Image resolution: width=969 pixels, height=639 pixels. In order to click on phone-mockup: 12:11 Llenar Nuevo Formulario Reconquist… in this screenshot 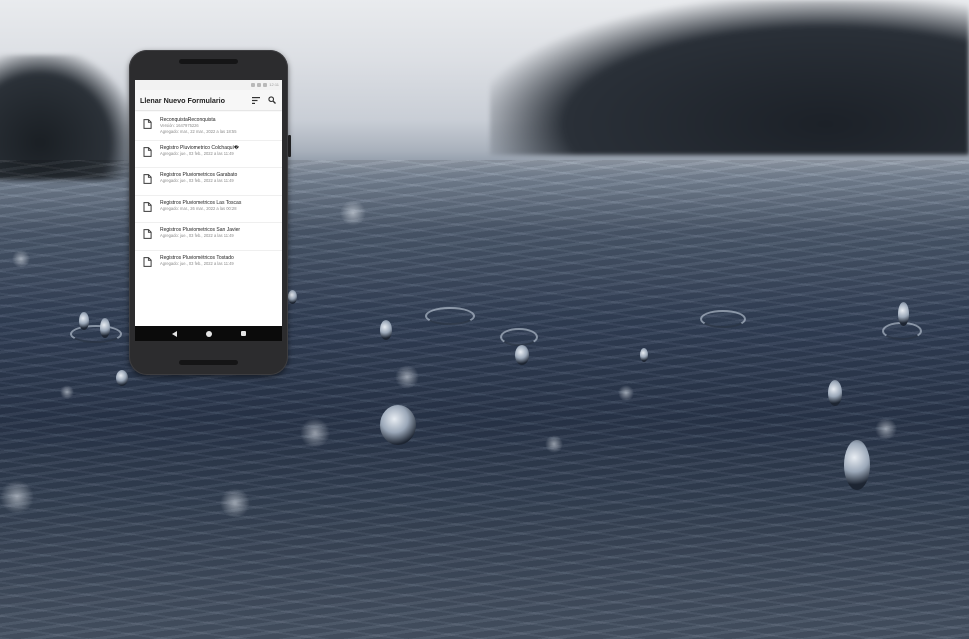, I will do `click(210, 212)`.